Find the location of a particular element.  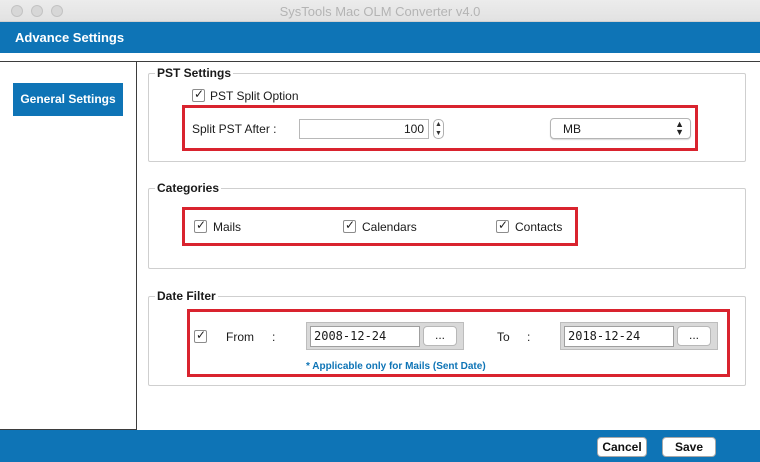

to-date-input: 2018-12-24 is located at coordinates (619, 336).